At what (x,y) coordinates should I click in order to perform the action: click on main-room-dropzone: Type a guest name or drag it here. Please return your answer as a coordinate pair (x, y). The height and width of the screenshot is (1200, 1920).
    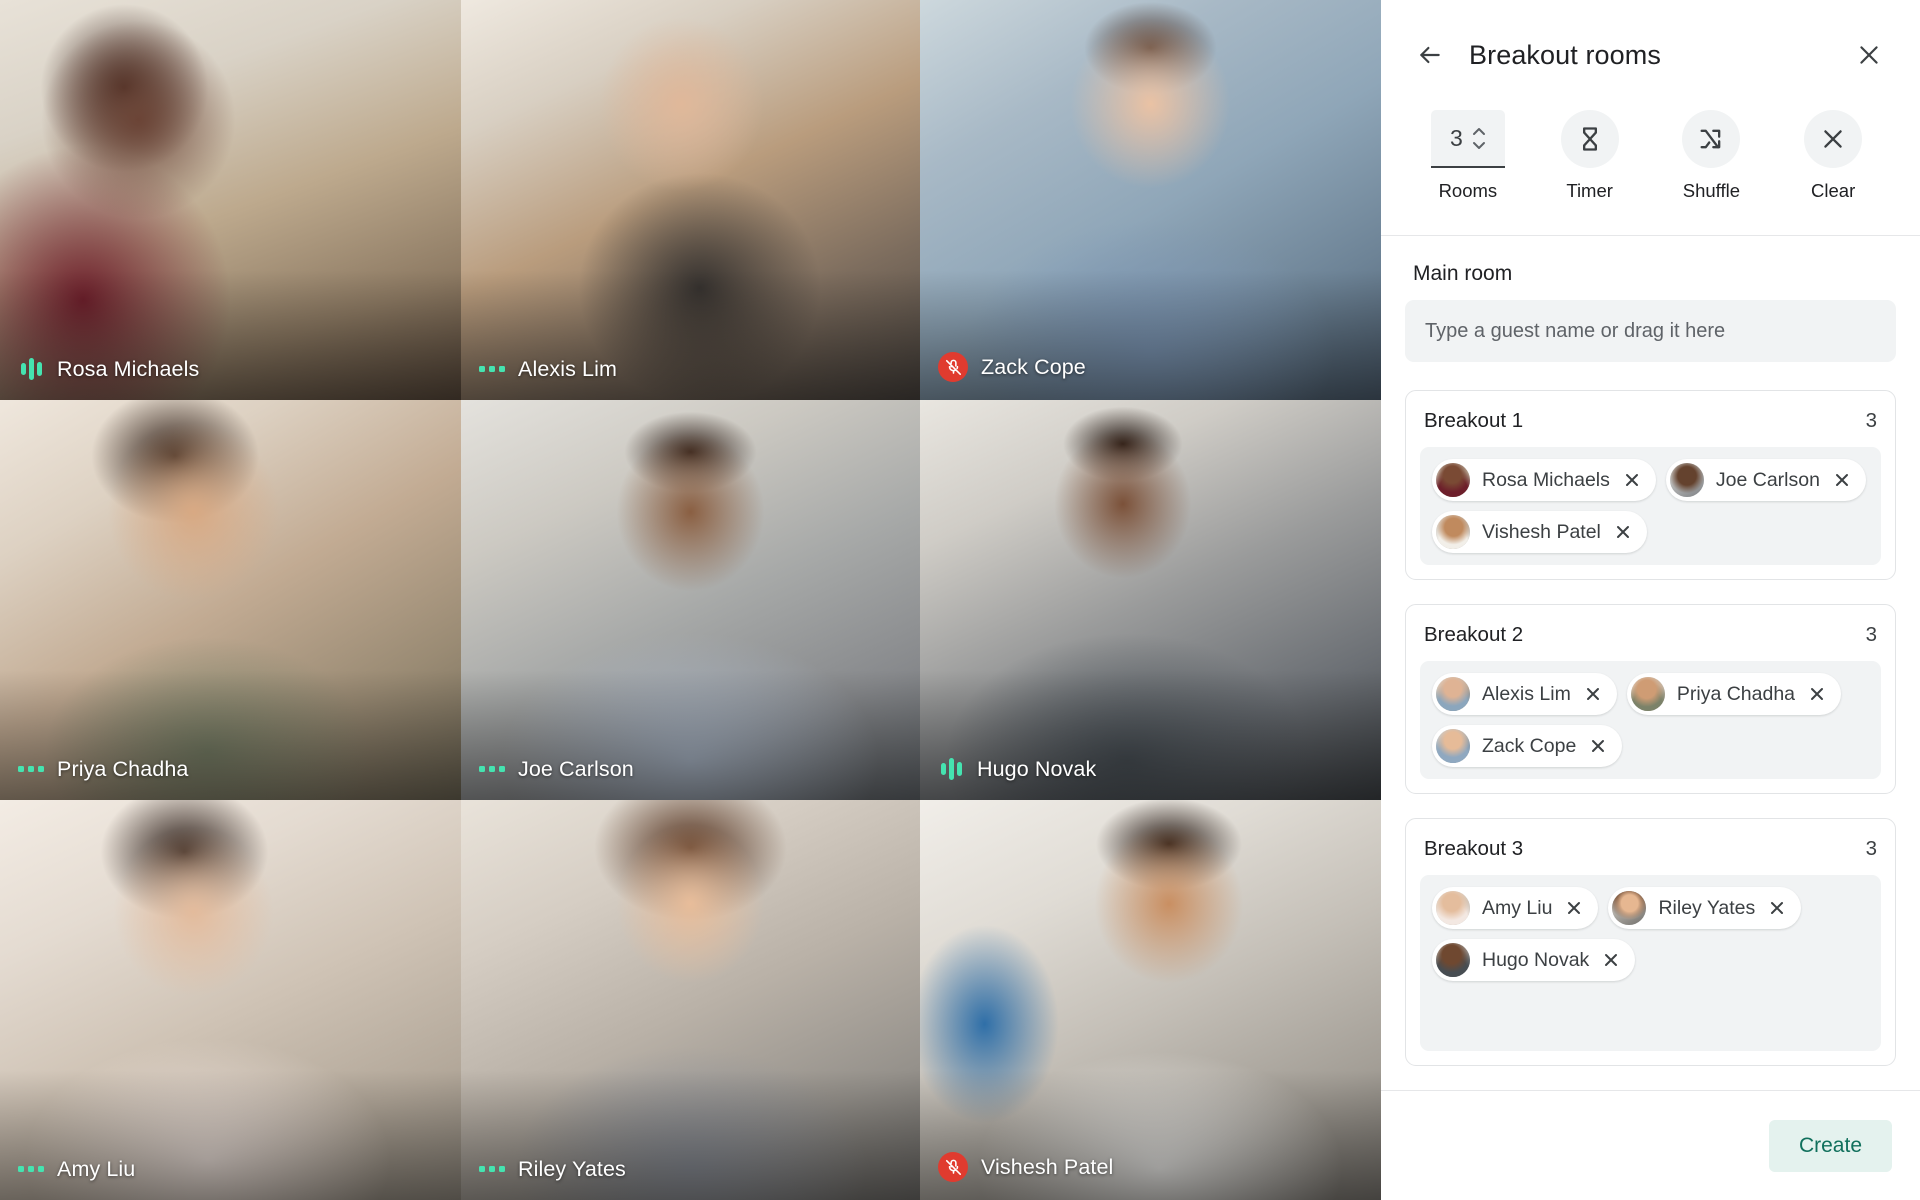
    Looking at the image, I should click on (1650, 331).